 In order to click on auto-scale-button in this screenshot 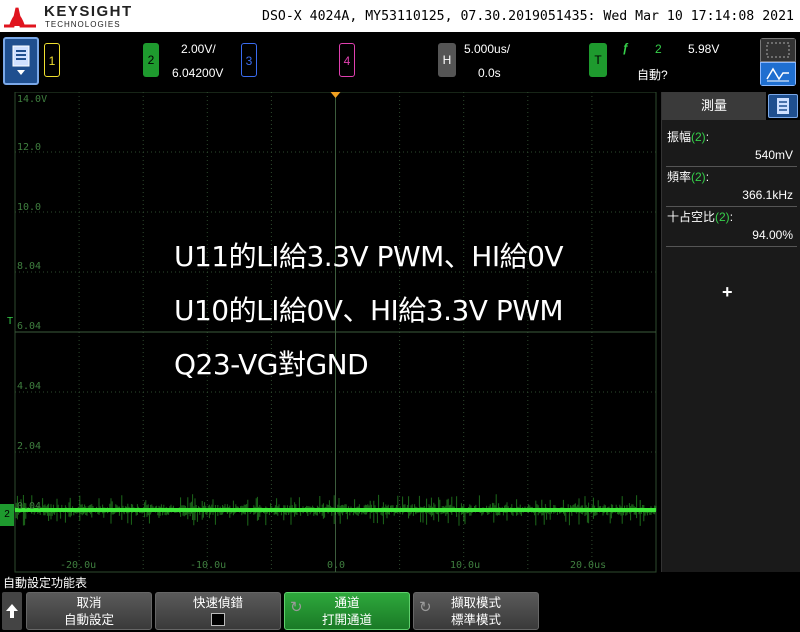, I will do `click(778, 62)`.